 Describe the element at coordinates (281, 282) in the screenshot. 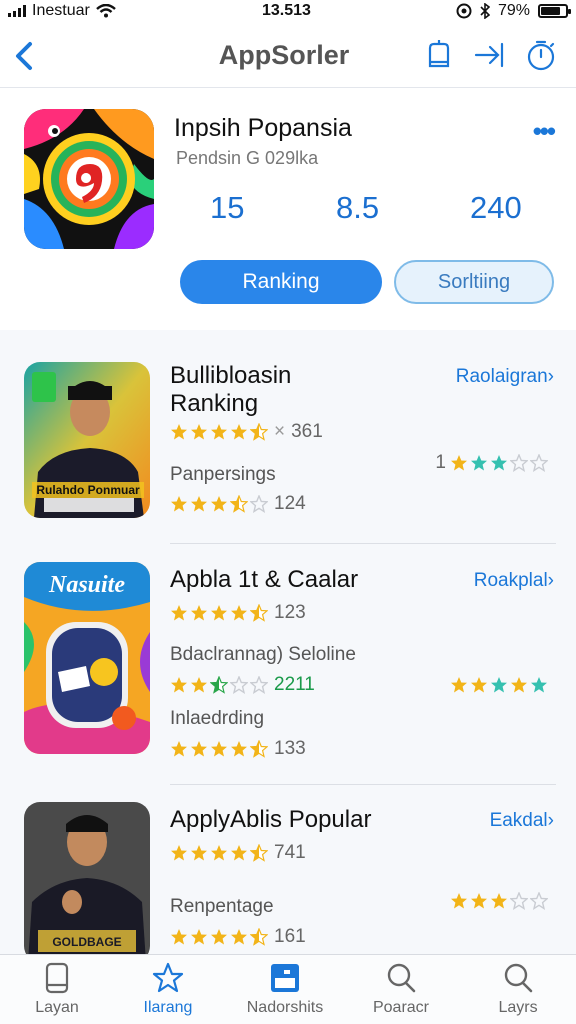

I see `ranking-button: Ranking` at that location.